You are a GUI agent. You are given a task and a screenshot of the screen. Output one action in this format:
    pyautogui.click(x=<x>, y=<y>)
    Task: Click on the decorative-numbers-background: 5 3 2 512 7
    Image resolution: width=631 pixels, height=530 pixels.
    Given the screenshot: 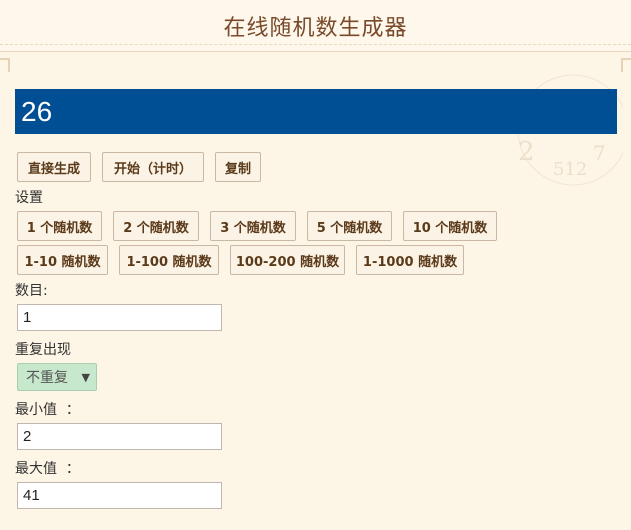 What is the action you would take?
    pyautogui.click(x=570, y=130)
    